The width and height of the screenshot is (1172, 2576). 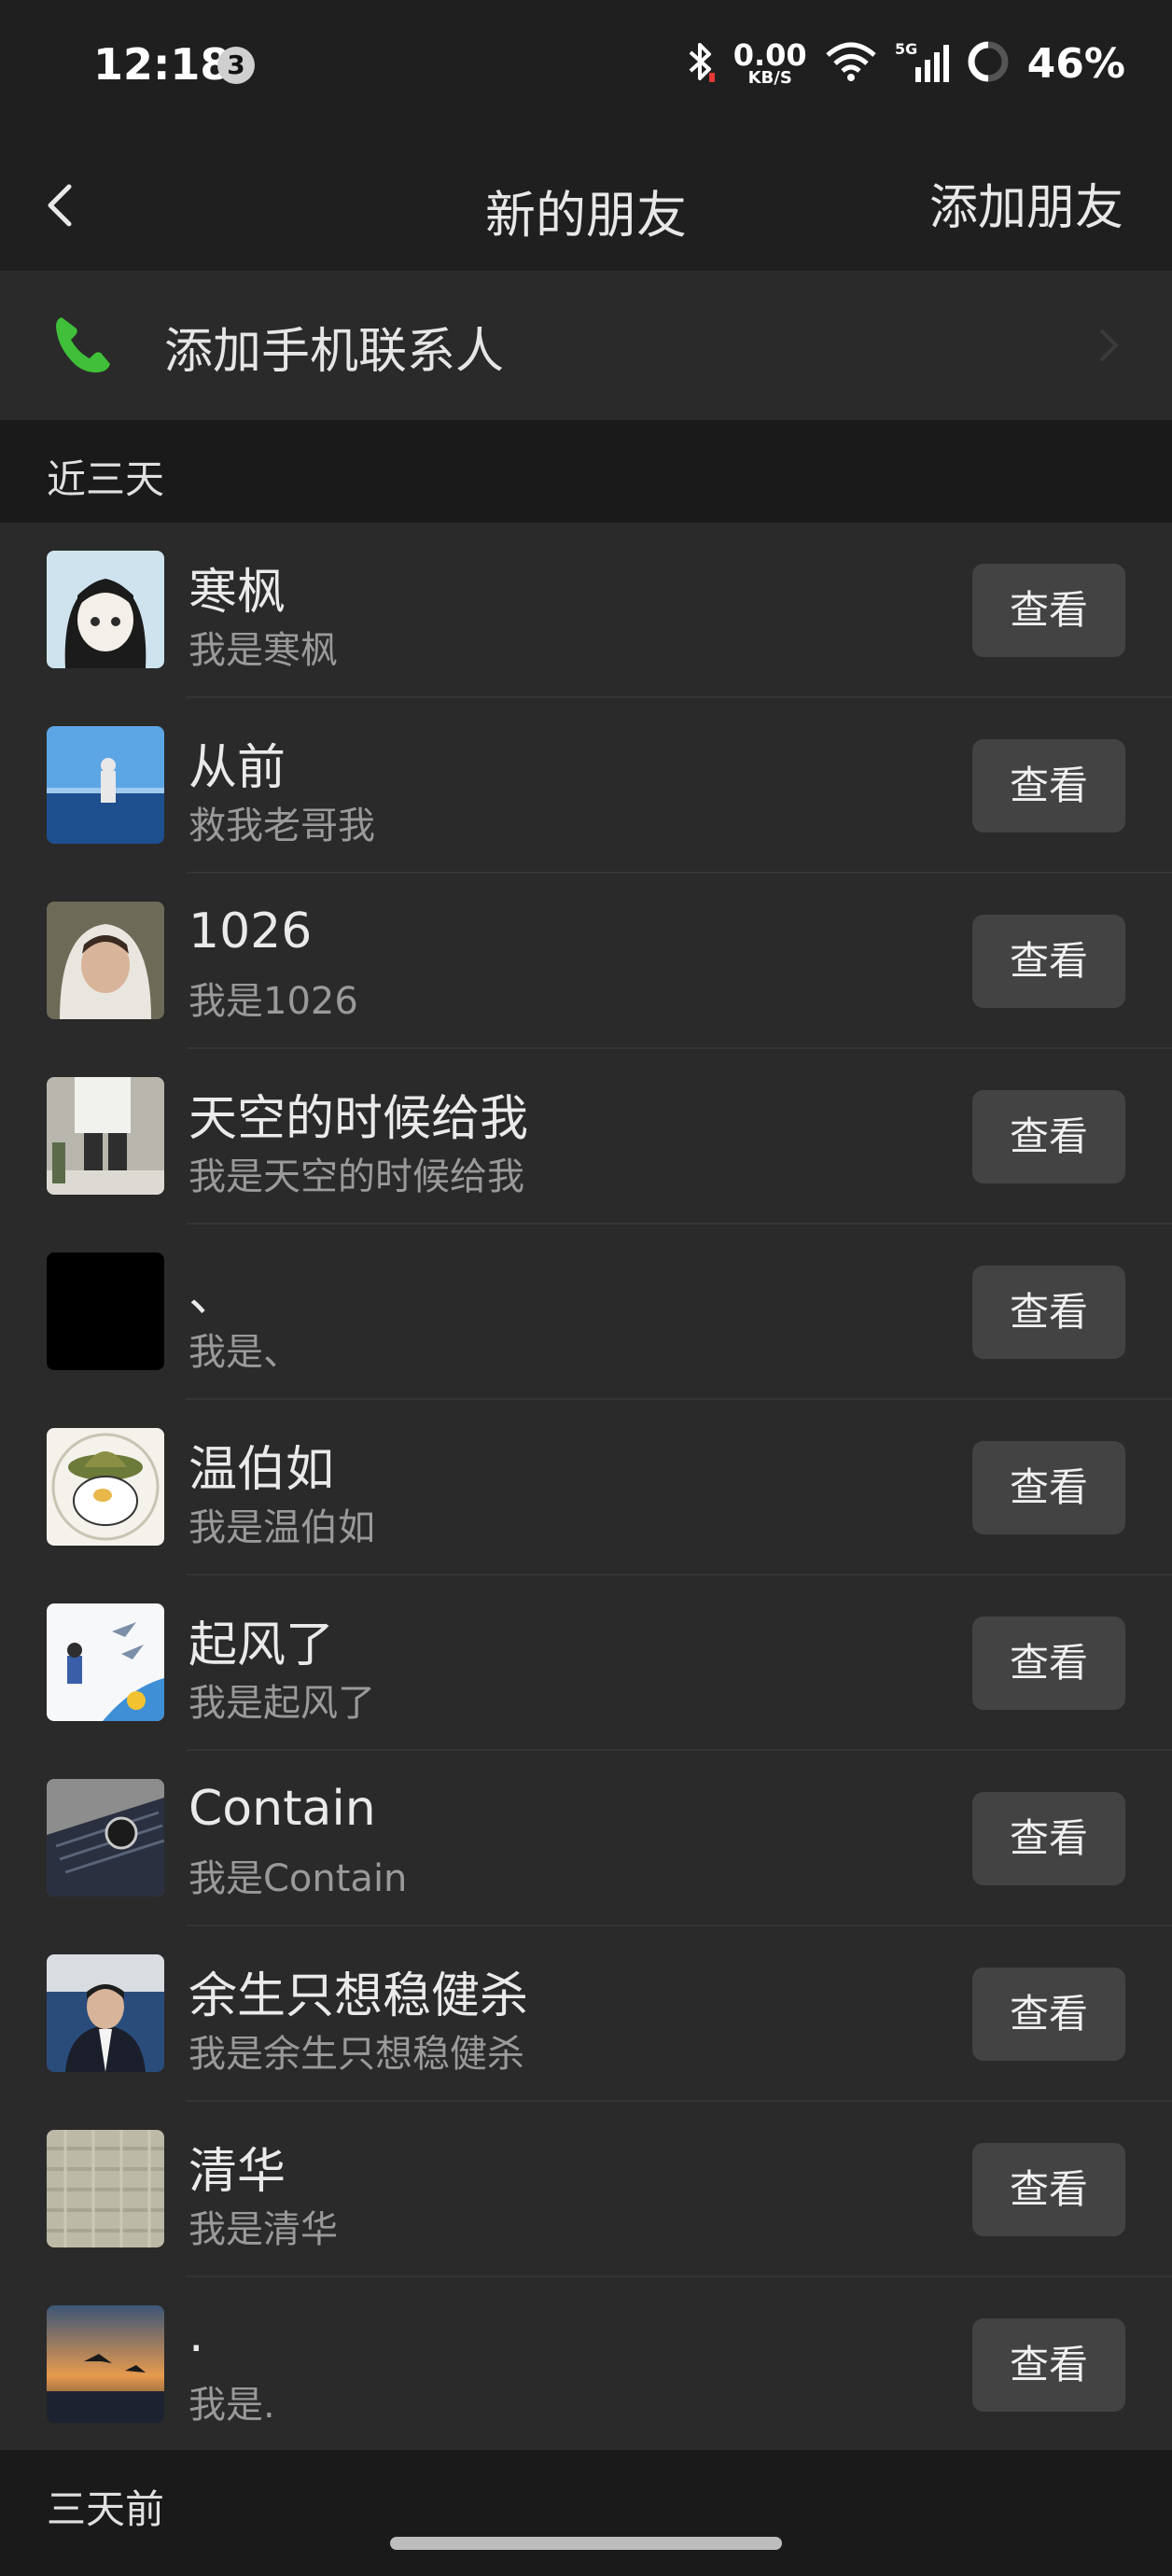 What do you see at coordinates (106, 479) in the screenshot?
I see `section-label: 近三天` at bounding box center [106, 479].